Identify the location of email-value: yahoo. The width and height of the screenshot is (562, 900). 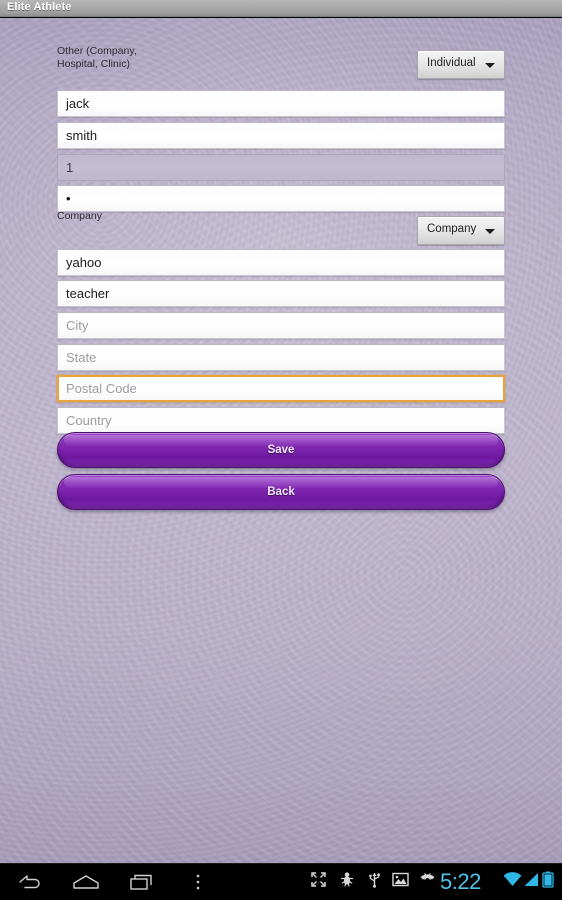
(84, 262).